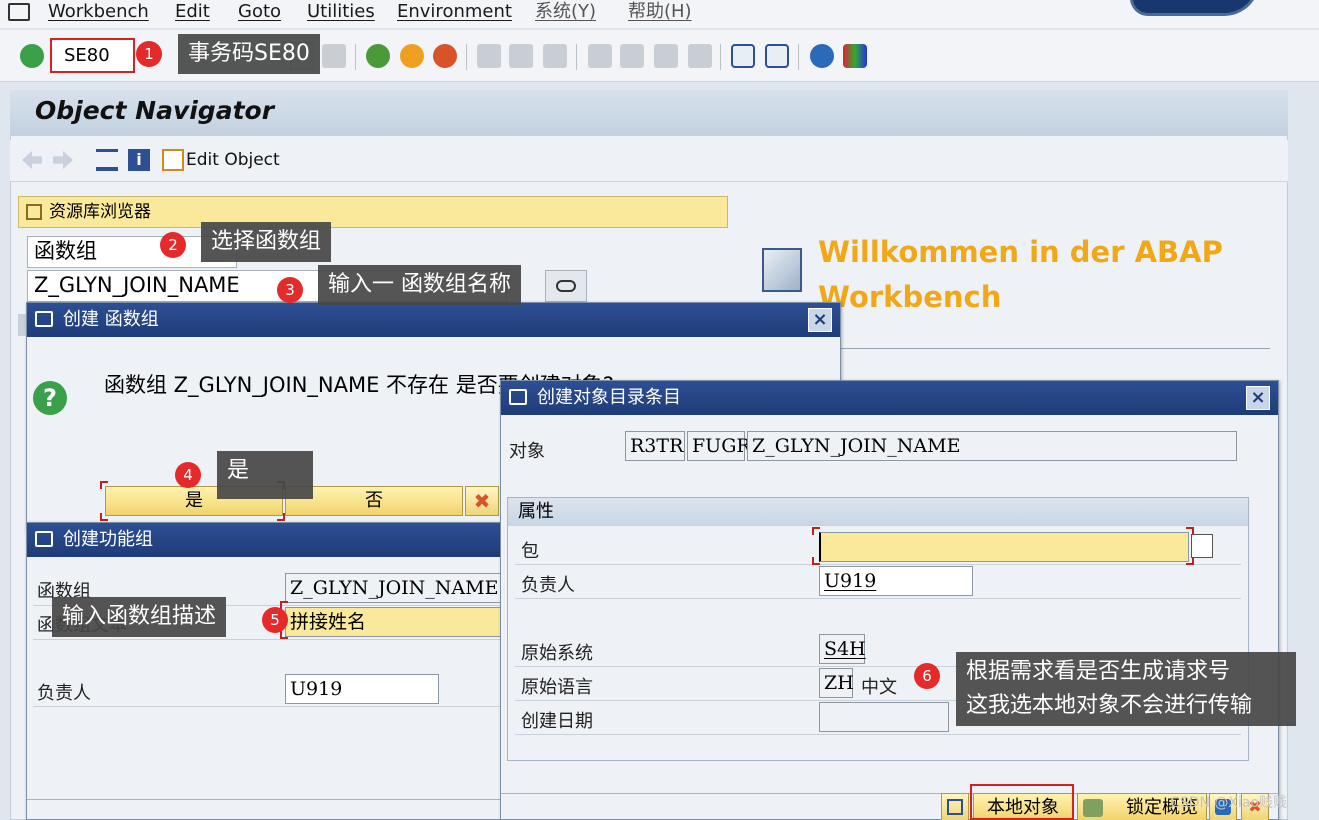  I want to click on edit-object-icon, so click(173, 160).